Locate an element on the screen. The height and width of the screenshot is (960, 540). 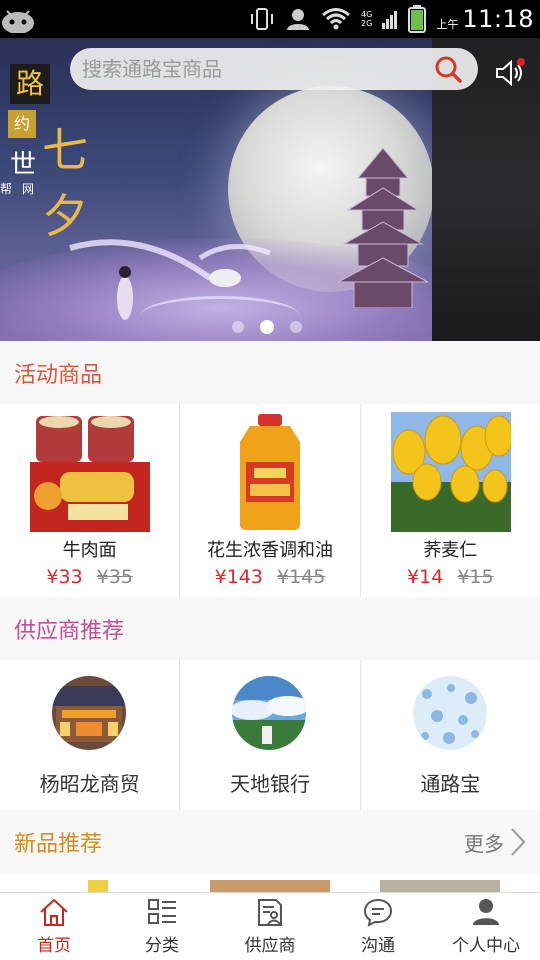
product-prices: ¥33 ¥35 is located at coordinates (89, 577).